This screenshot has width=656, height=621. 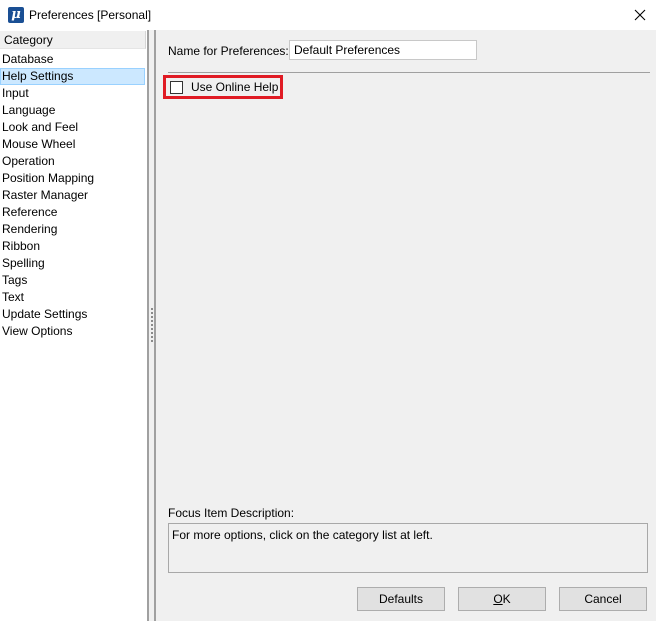 I want to click on ok-label-rest: K, so click(x=506, y=599).